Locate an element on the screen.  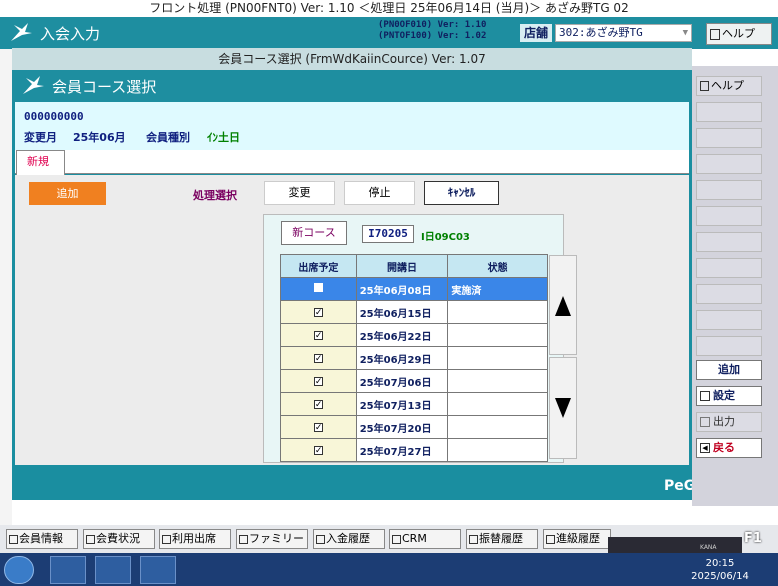
nav-label: 進級履歴 is located at coordinates (578, 538).